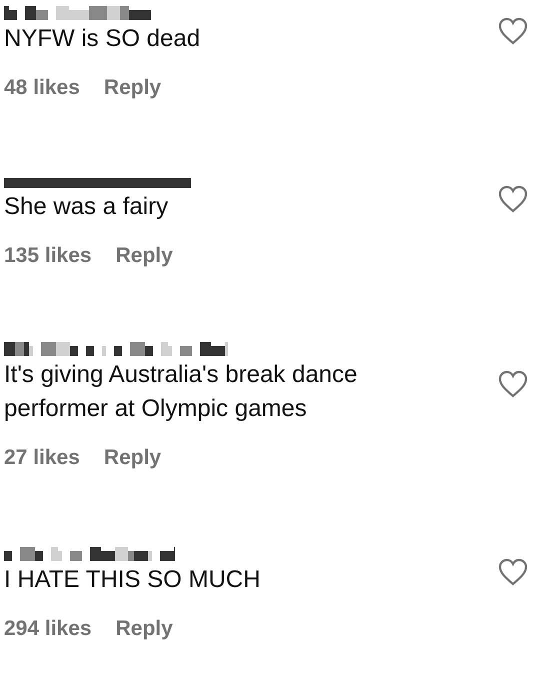  What do you see at coordinates (133, 580) in the screenshot?
I see `comment-text: I HATE THIS SO MUCH` at bounding box center [133, 580].